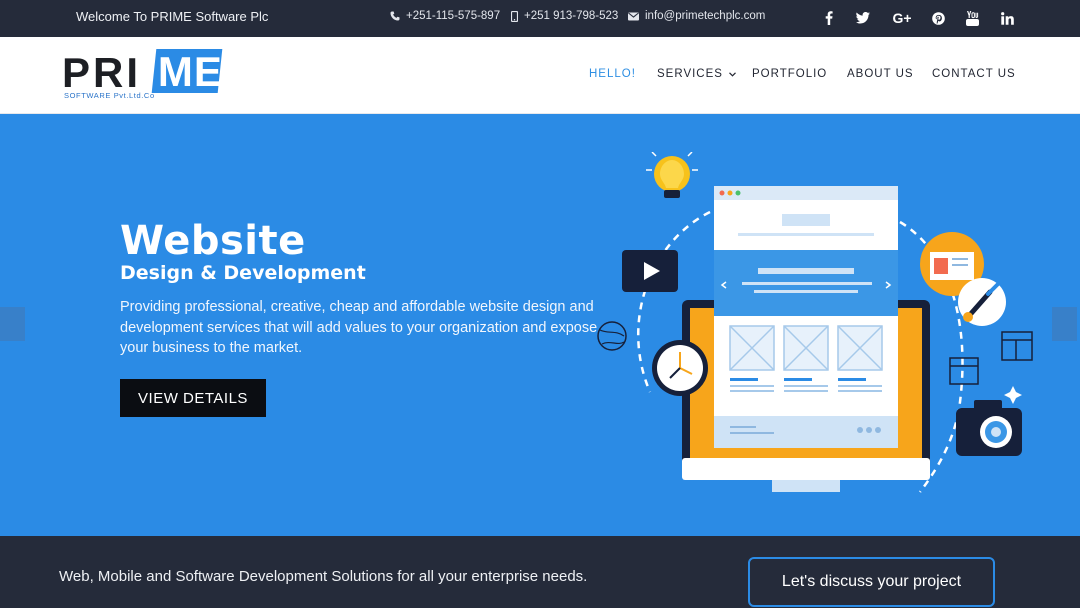  Describe the element at coordinates (395, 16) in the screenshot. I see `phone-icon` at that location.